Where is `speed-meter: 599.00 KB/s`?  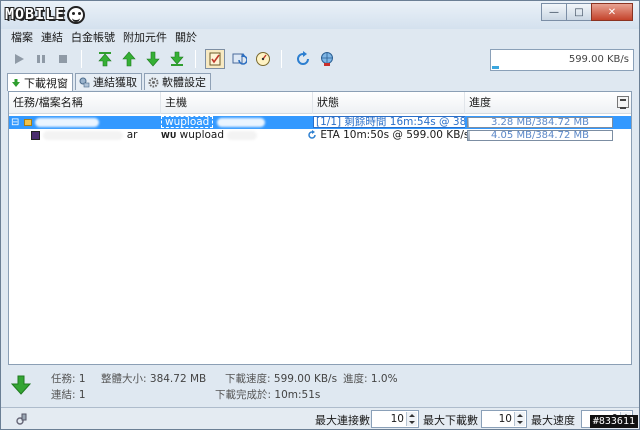
speed-meter: 599.00 KB/s is located at coordinates (562, 60).